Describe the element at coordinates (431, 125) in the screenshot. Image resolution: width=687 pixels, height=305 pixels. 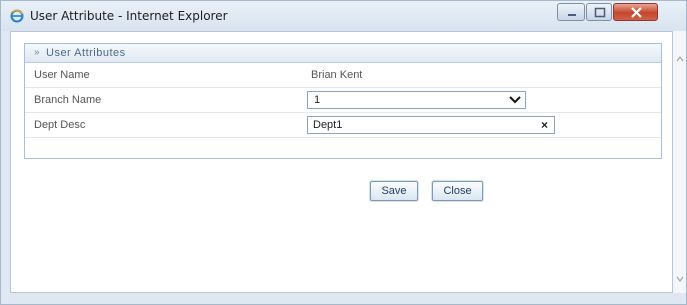
I see `dept-desc-input` at that location.